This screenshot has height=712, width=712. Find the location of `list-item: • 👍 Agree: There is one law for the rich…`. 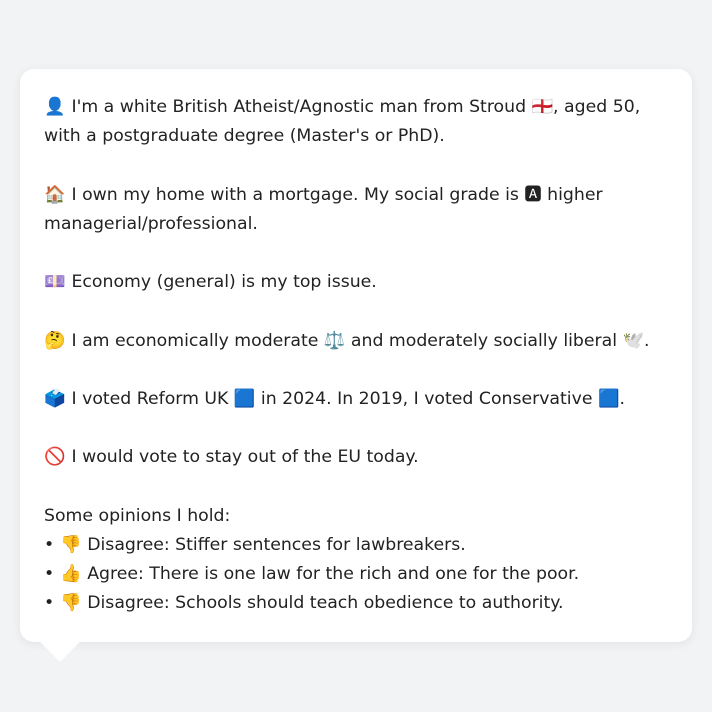

list-item: • 👍 Agree: There is one law for the rich… is located at coordinates (358, 574).